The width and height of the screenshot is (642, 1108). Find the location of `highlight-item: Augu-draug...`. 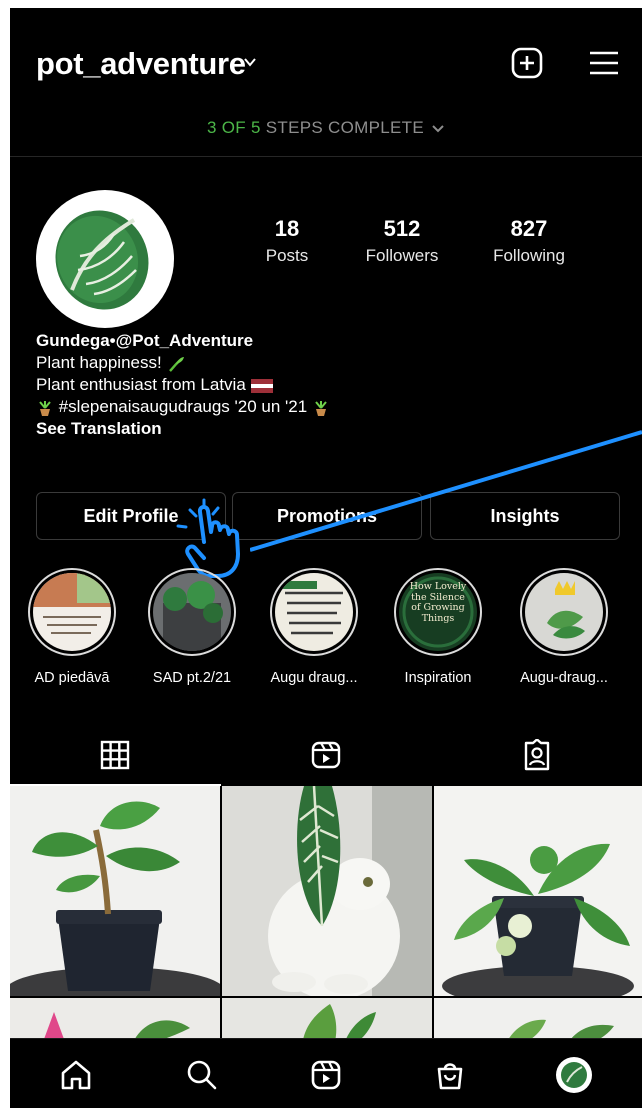

highlight-item: Augu-draug... is located at coordinates (564, 627).